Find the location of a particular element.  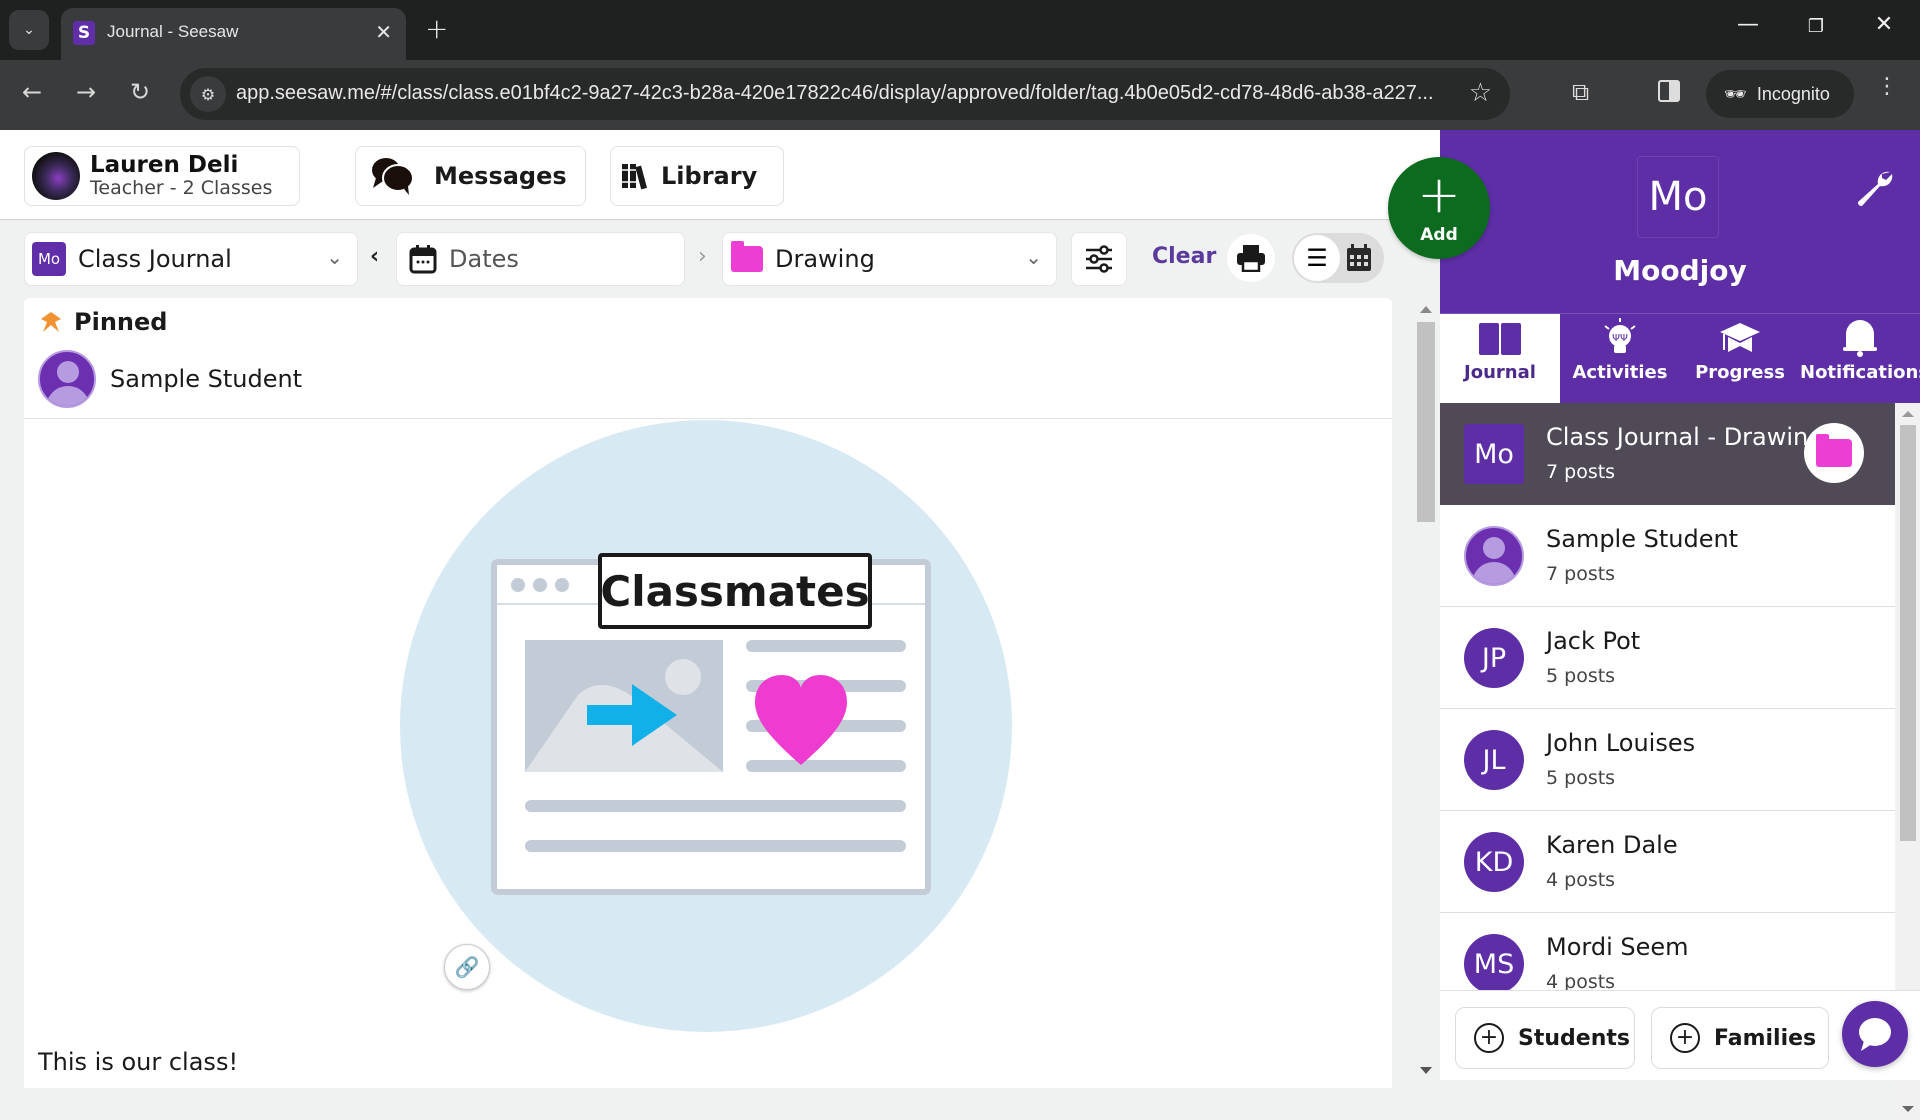

speech-bubble-icon is located at coordinates (1875, 1034).